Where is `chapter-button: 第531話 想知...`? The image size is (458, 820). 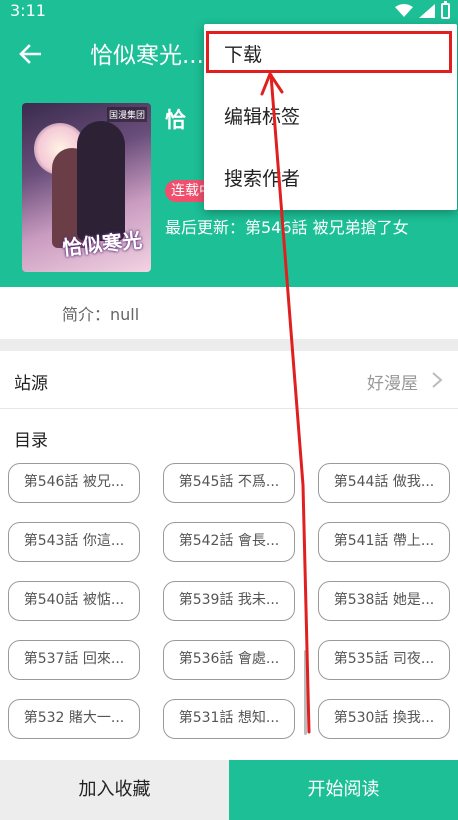 chapter-button: 第531話 想知... is located at coordinates (229, 719).